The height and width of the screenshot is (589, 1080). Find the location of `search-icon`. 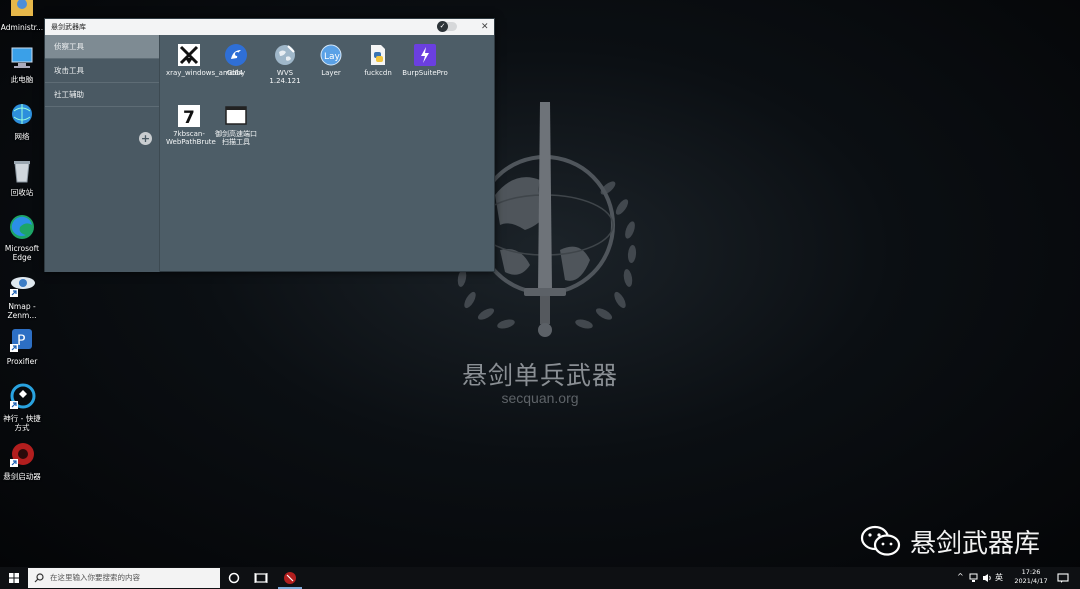

search-icon is located at coordinates (39, 578).